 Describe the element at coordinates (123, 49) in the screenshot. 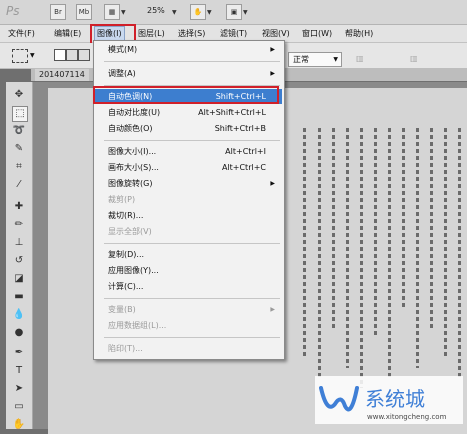

I see `menu-item-label: 模式(M)` at that location.